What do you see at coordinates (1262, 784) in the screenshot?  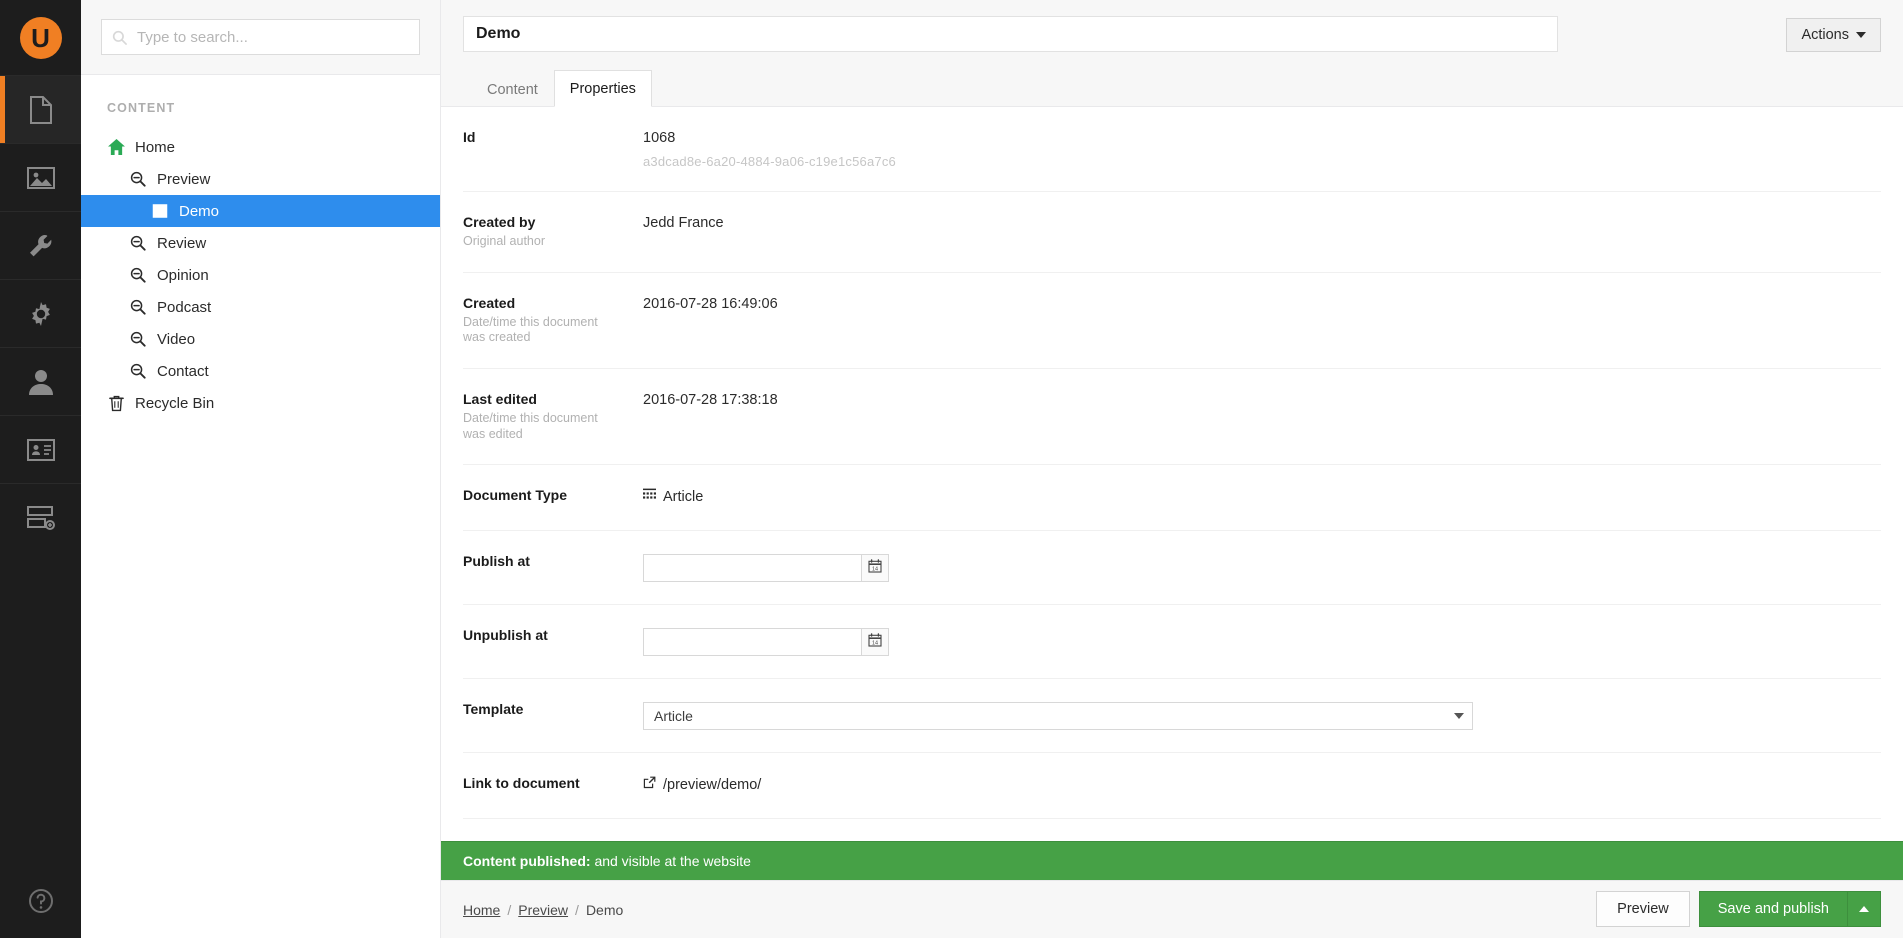 I see `link-to-document-wrap: /preview/demo/` at bounding box center [1262, 784].